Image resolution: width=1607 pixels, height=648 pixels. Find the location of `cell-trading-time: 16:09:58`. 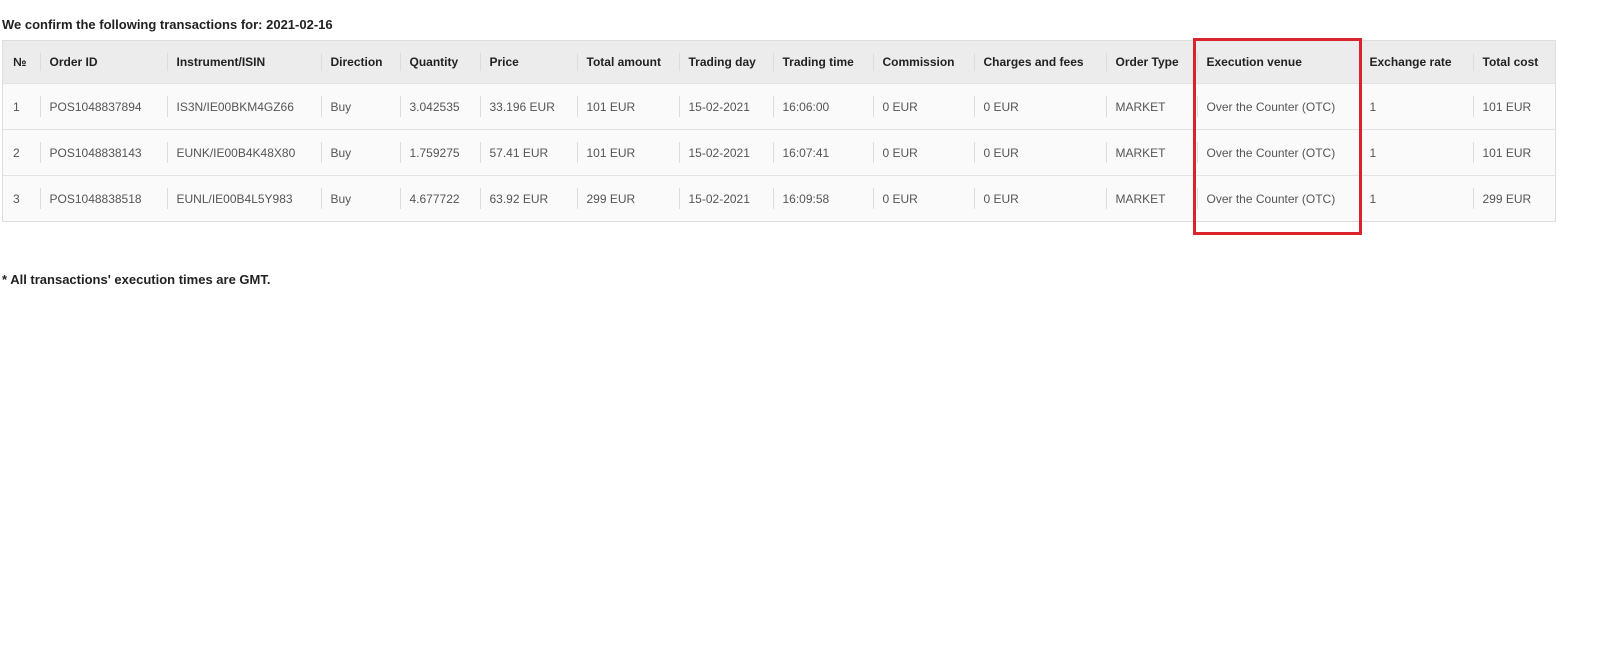

cell-trading-time: 16:09:58 is located at coordinates (822, 198).